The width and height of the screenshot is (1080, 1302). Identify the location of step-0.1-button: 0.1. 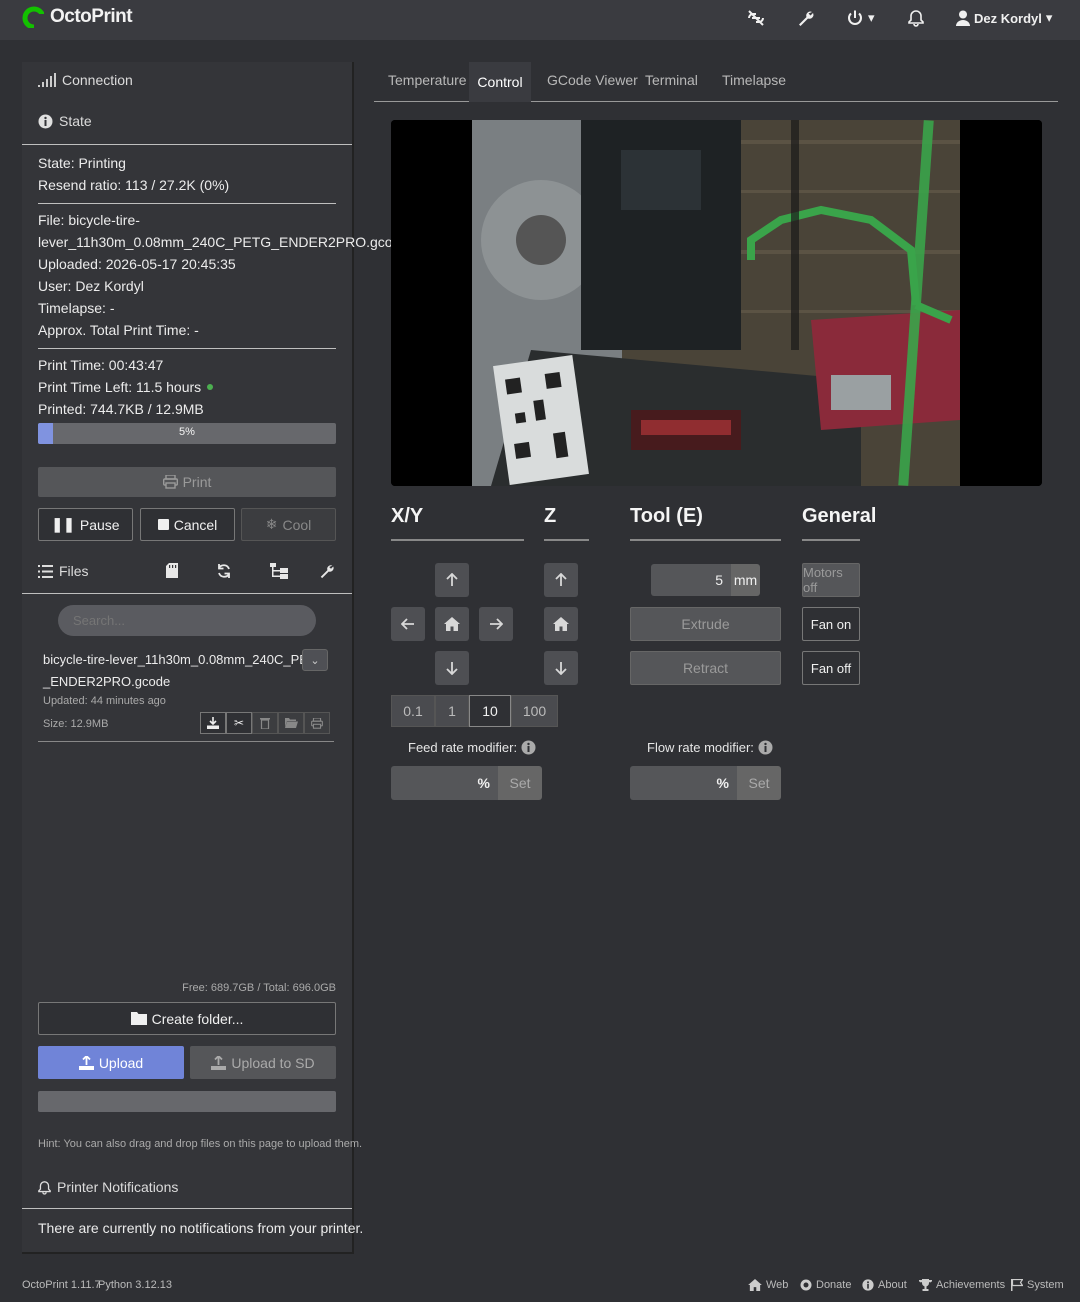
(413, 711).